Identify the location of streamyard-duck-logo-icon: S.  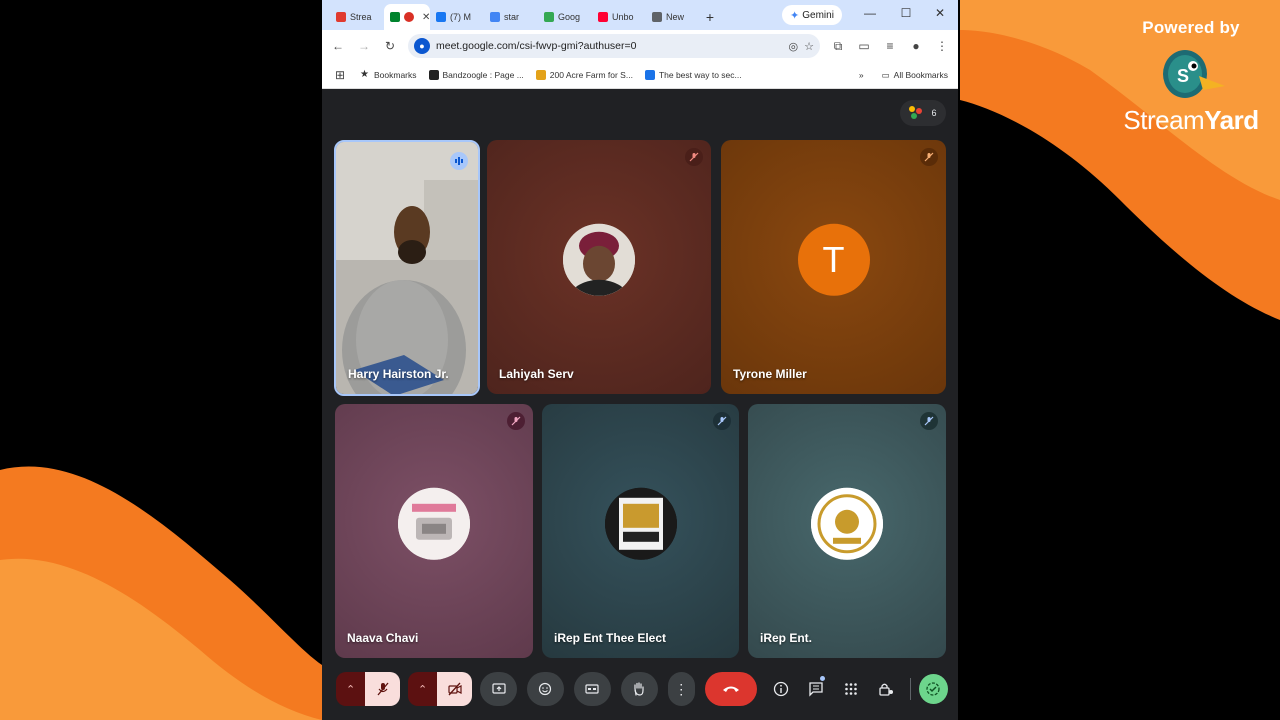
(1194, 74).